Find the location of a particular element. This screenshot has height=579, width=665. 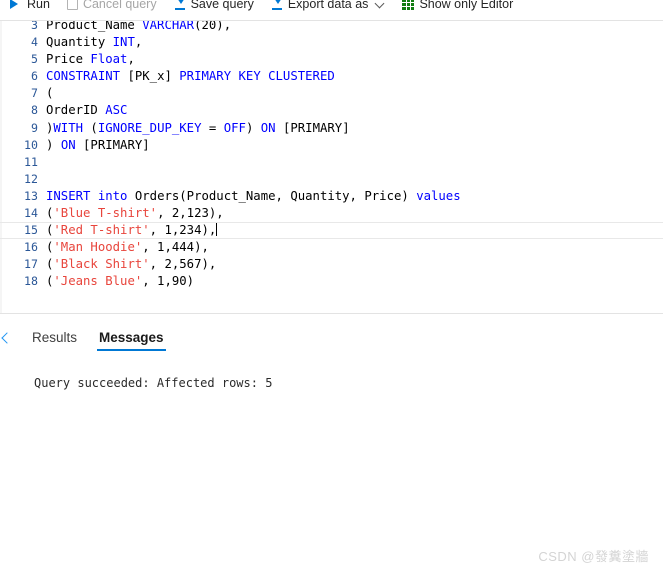

code-token: = is located at coordinates (212, 127).